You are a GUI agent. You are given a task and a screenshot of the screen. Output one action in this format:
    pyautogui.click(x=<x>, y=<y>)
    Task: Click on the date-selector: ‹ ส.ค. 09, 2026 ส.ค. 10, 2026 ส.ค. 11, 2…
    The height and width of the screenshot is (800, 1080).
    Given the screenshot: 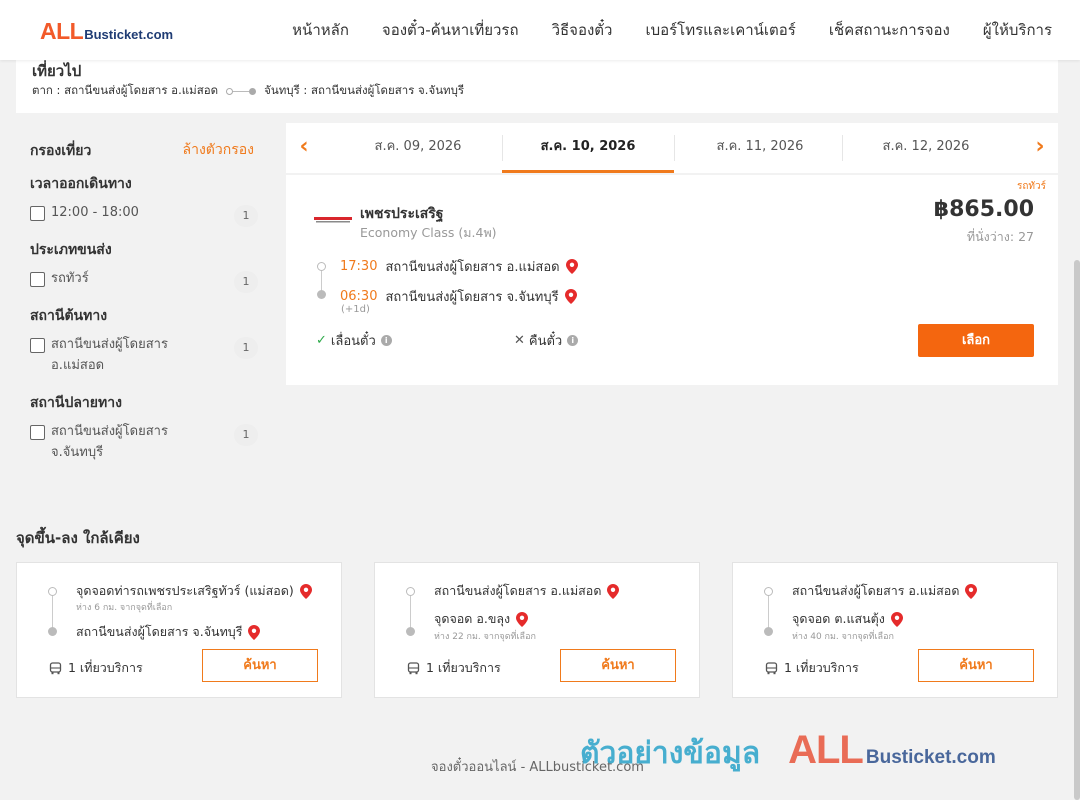 What is the action you would take?
    pyautogui.click(x=672, y=148)
    